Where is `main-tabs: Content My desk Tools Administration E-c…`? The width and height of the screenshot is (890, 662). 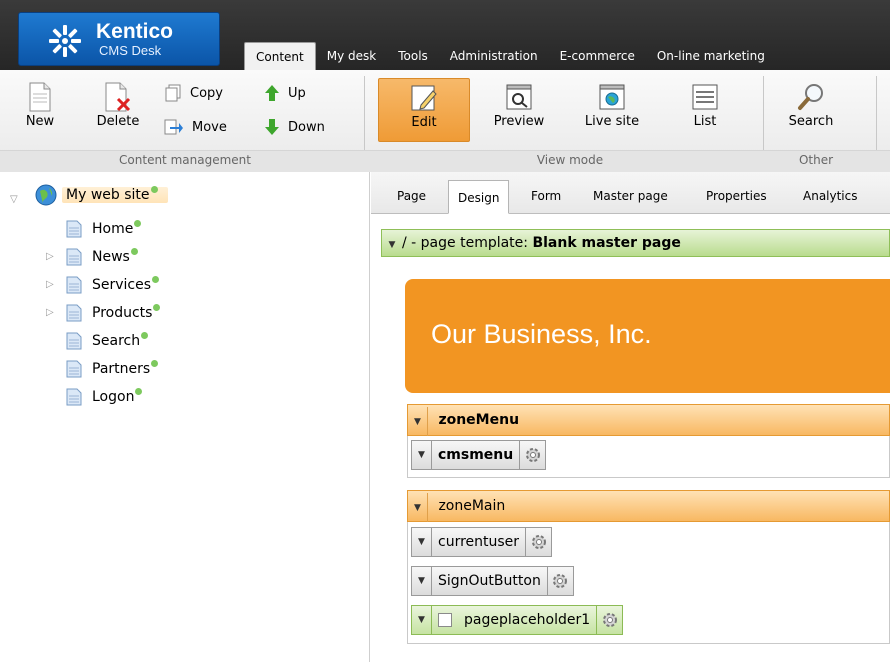
main-tabs: Content My desk Tools Administration E-c… is located at coordinates (510, 56).